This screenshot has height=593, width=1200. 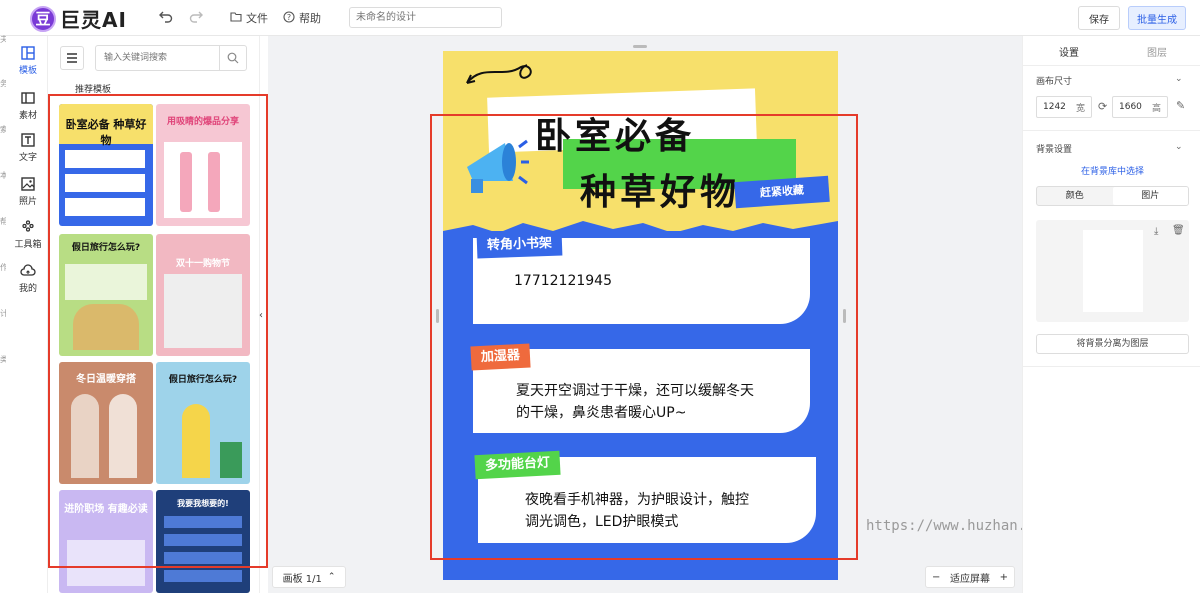 I want to click on section-title: 推荐模板, so click(x=93, y=90).